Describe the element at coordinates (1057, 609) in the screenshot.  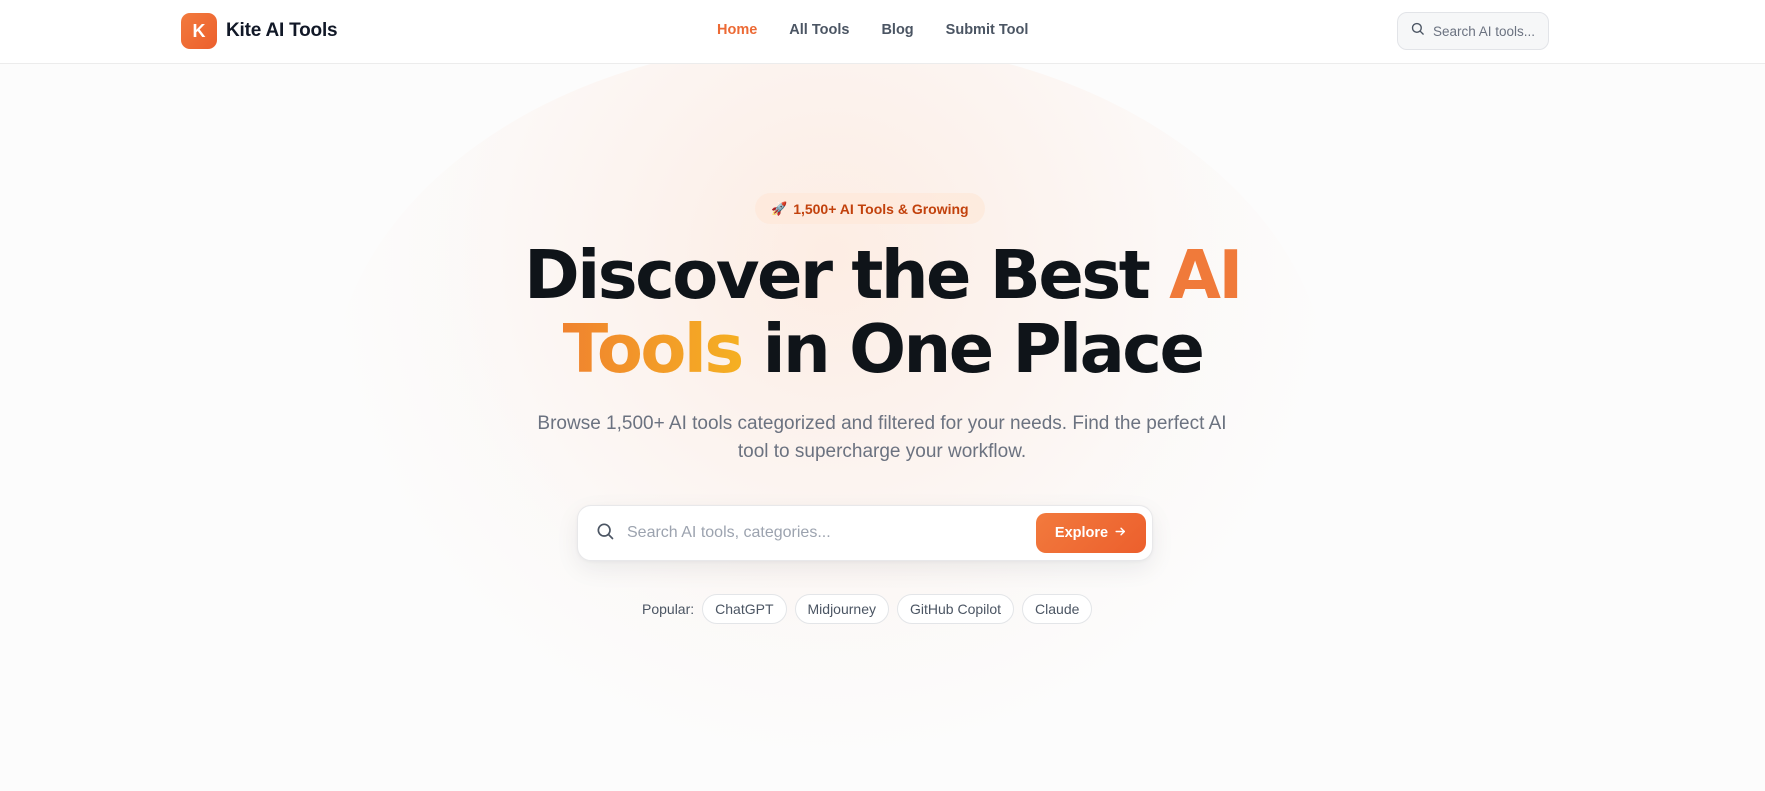
I see `popular-tag-claude: Claude` at that location.